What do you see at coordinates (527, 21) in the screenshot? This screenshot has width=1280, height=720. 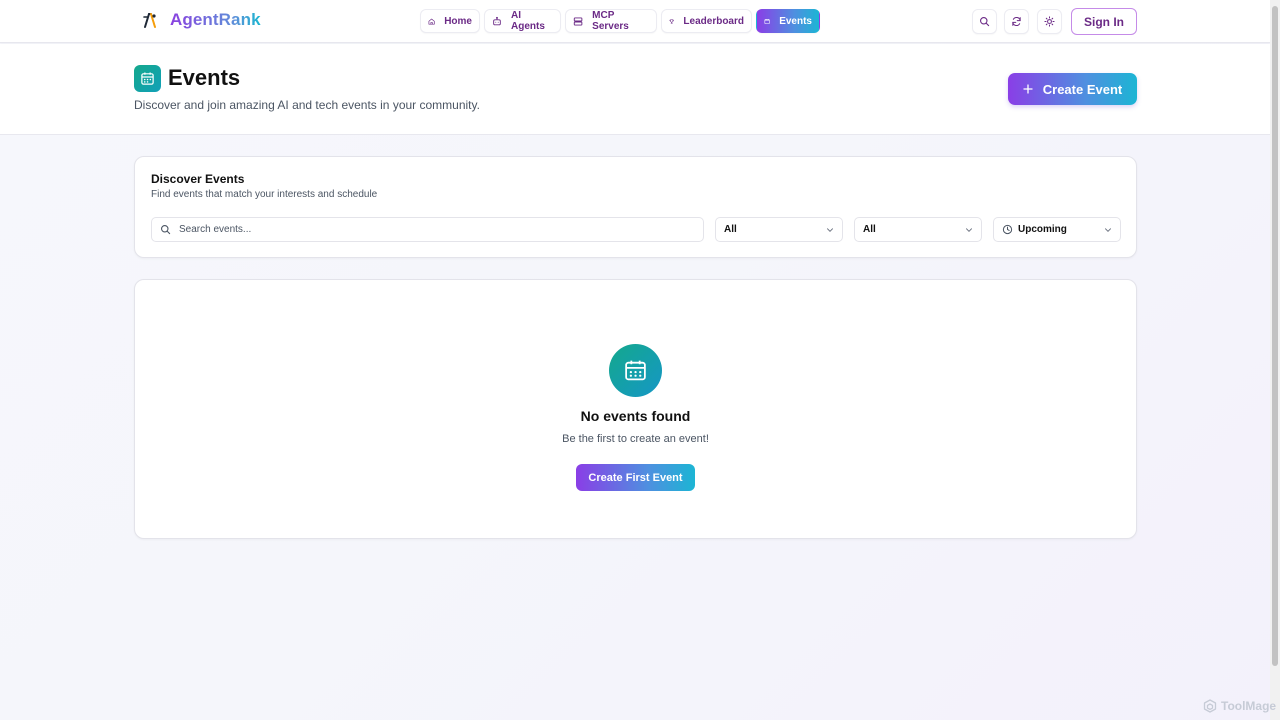 I see `nav-label-ai-agents: AI Agents` at bounding box center [527, 21].